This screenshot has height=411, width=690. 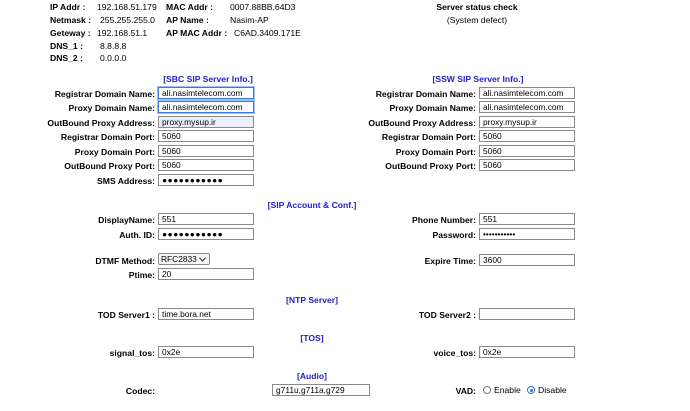 I want to click on chevron-down-icon, so click(x=202, y=259).